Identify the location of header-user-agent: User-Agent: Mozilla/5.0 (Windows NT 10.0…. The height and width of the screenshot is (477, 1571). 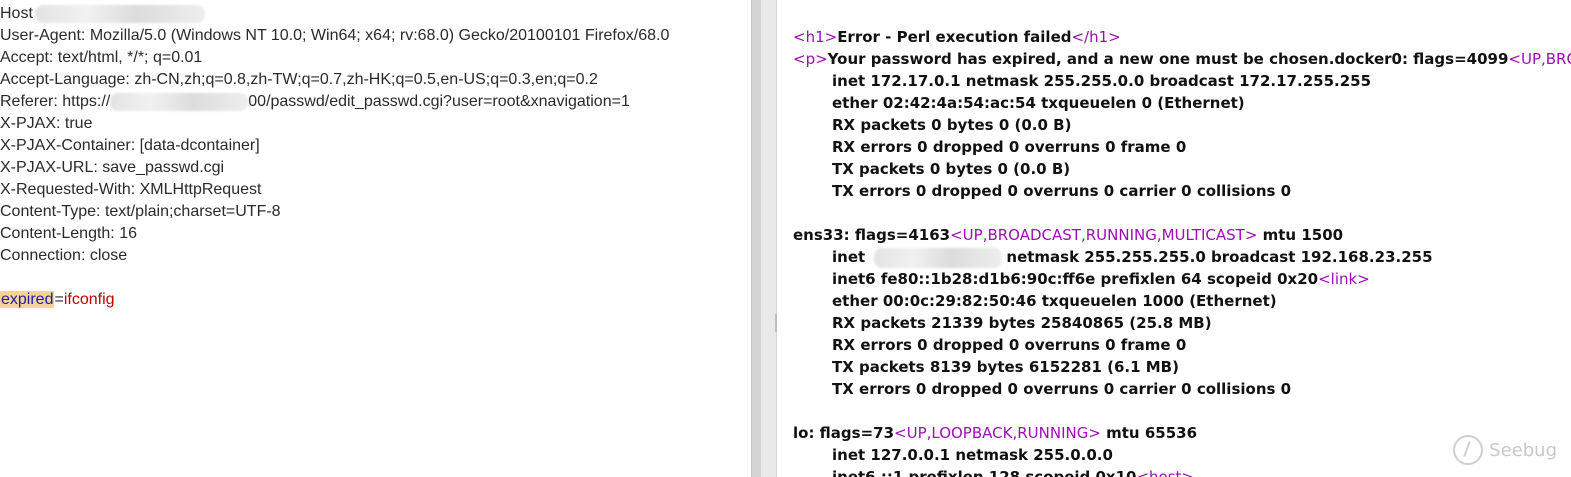
(335, 35).